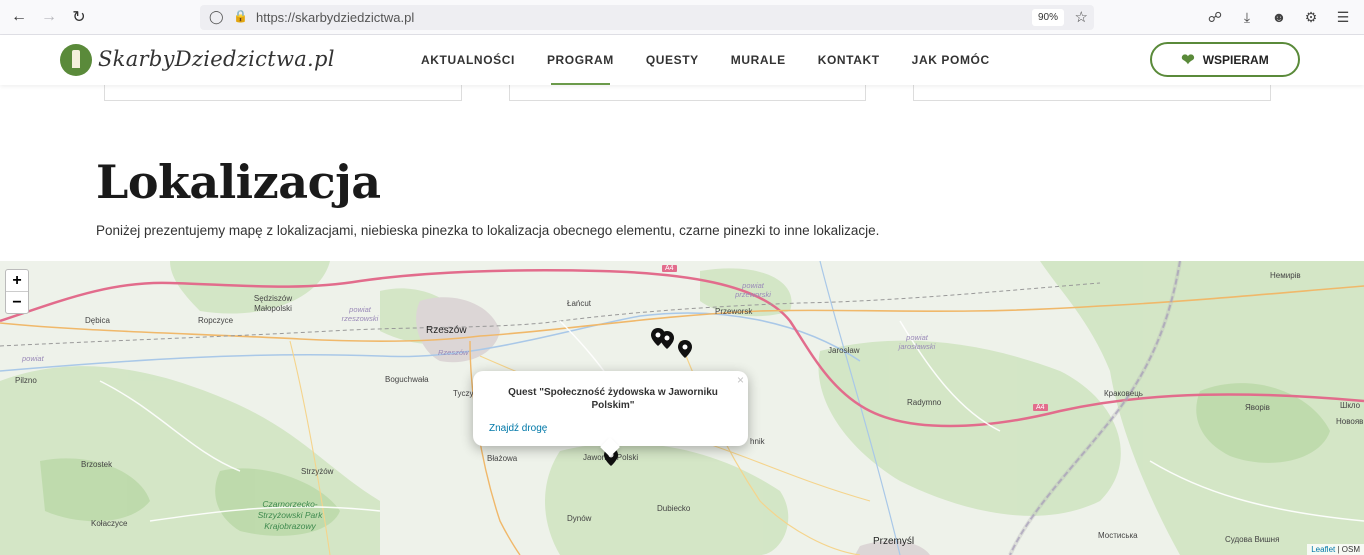  What do you see at coordinates (674, 508) in the screenshot?
I see `map-label: Dubiecko` at bounding box center [674, 508].